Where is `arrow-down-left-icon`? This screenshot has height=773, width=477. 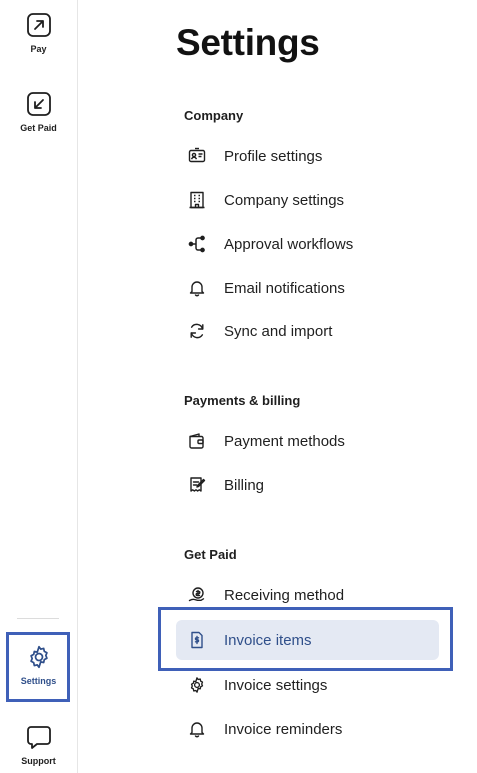 arrow-down-left-icon is located at coordinates (39, 104).